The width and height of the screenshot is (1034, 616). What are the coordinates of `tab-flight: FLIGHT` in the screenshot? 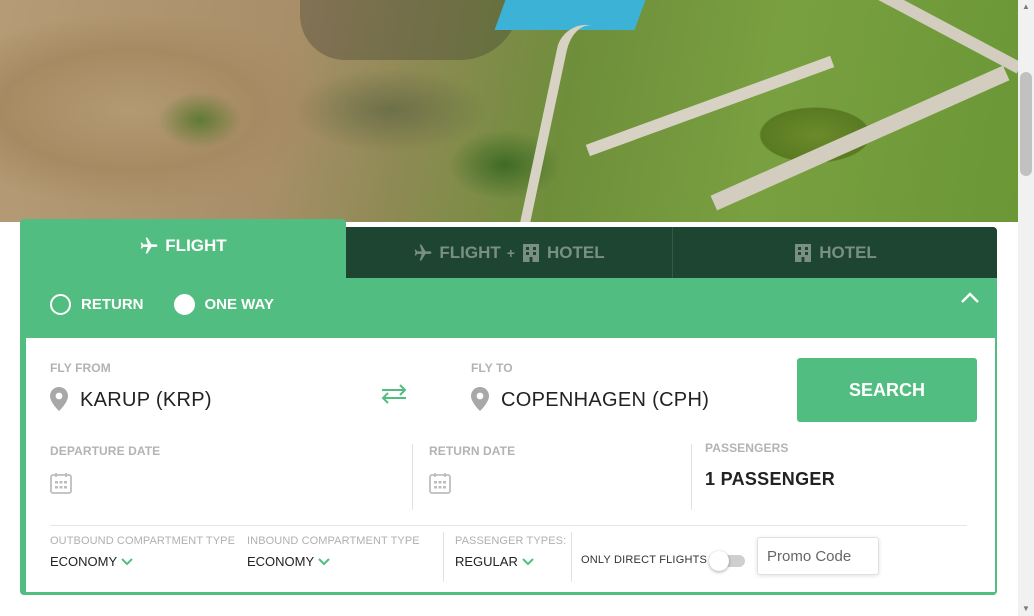 It's located at (183, 249).